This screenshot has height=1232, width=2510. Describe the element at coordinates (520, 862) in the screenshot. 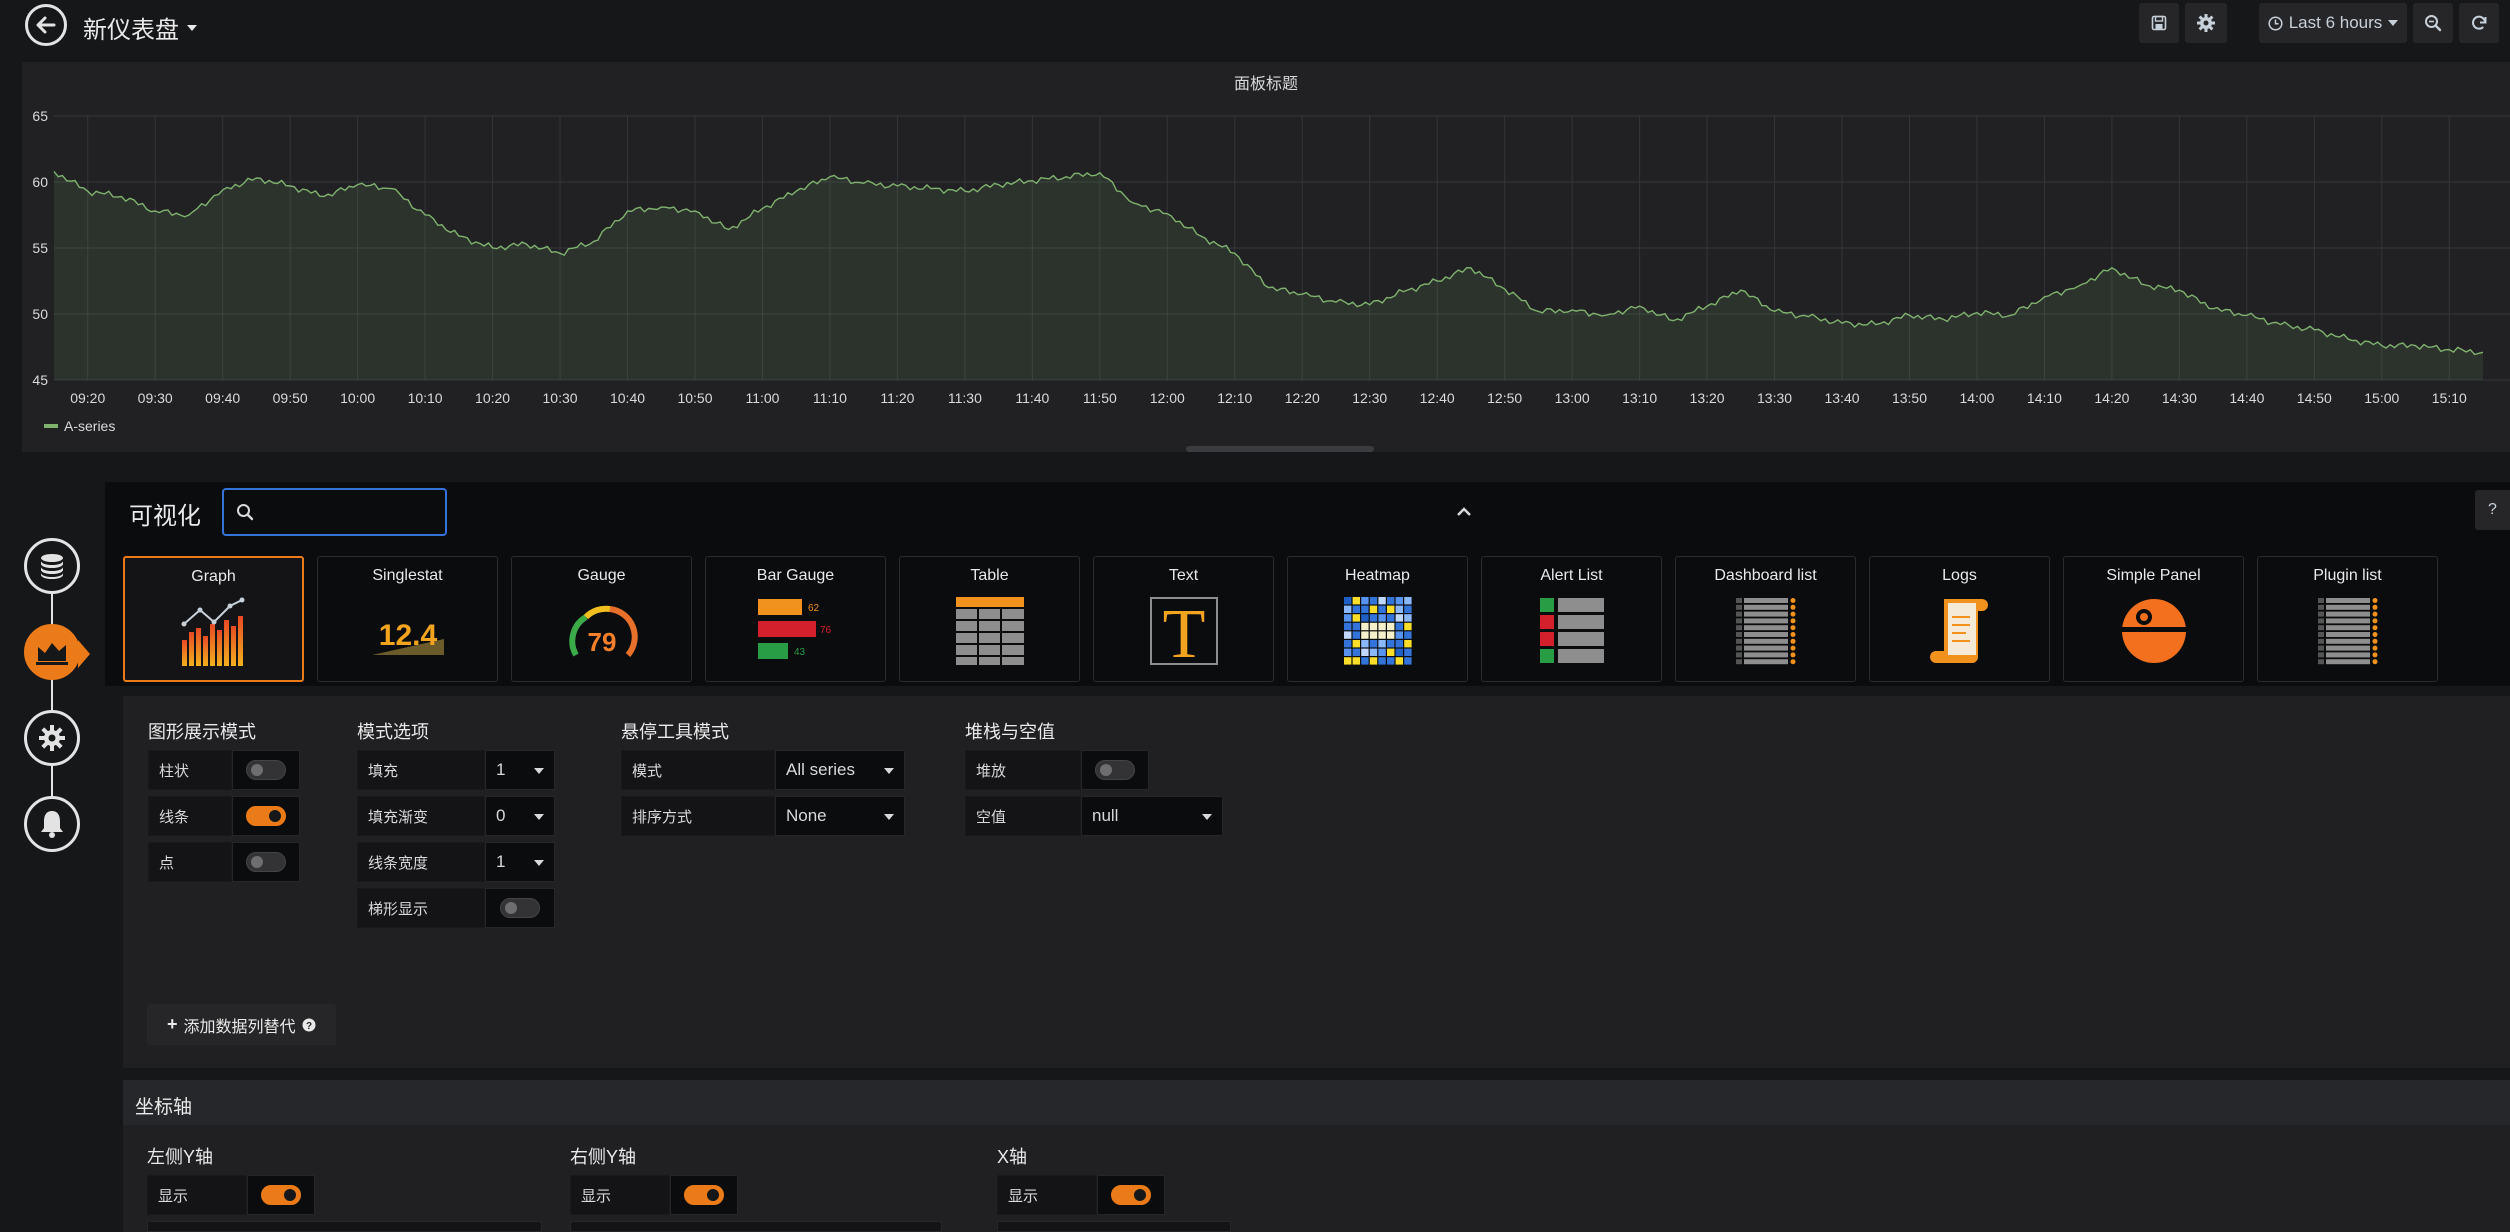

I see `line-width-select: 1` at that location.